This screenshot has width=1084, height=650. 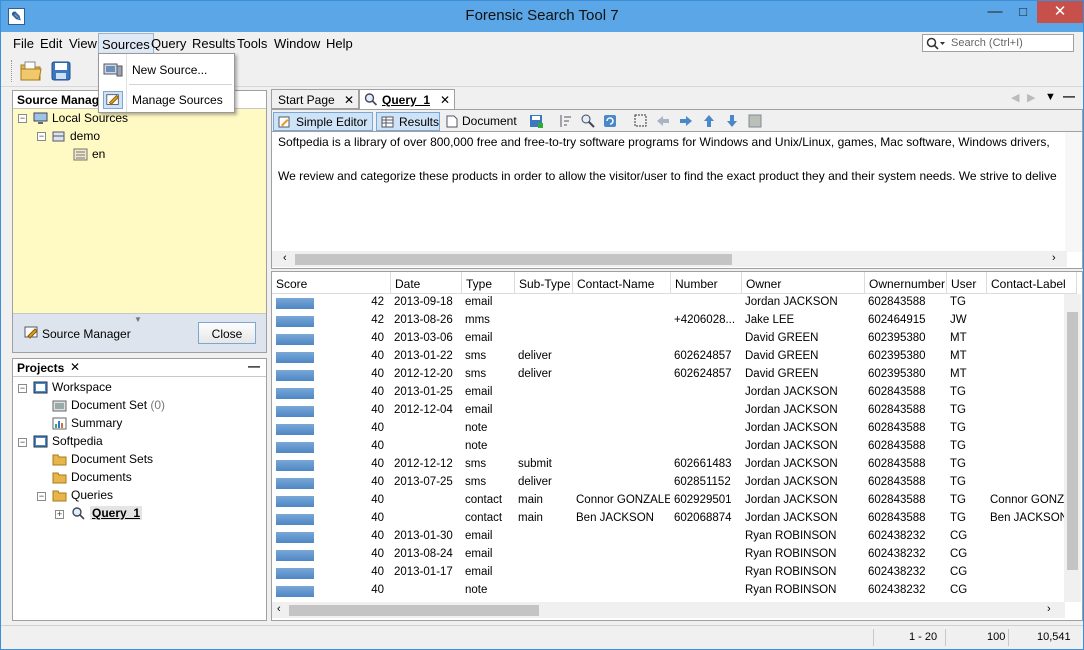 What do you see at coordinates (107, 514) in the screenshot?
I see `tree-item-query-1: Query_1` at bounding box center [107, 514].